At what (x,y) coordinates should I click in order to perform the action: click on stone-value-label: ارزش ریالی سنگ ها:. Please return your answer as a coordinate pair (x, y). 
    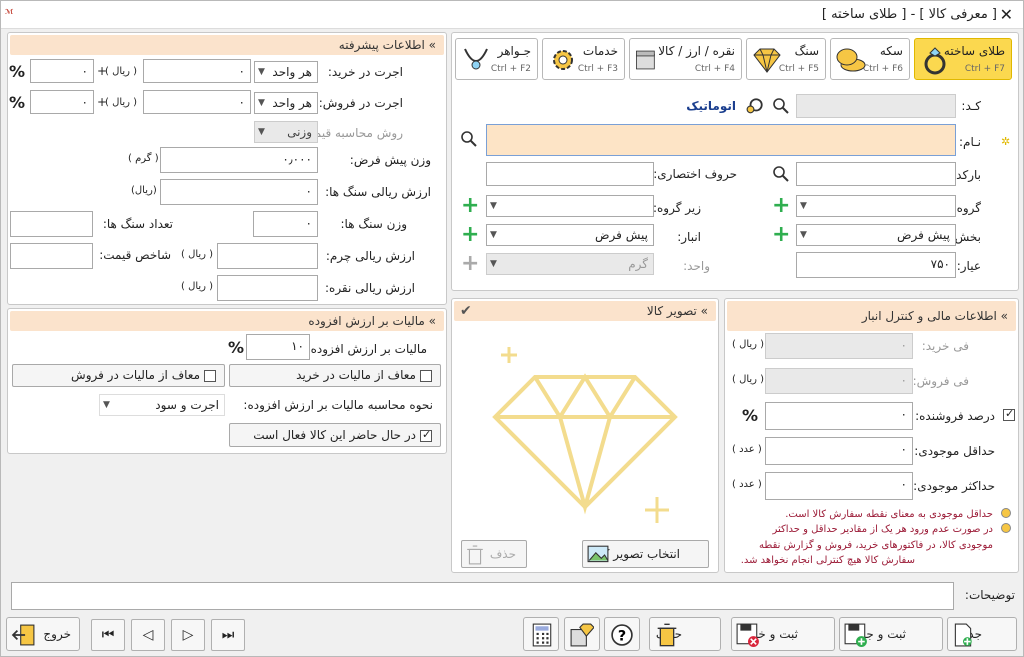
    Looking at the image, I should click on (378, 192).